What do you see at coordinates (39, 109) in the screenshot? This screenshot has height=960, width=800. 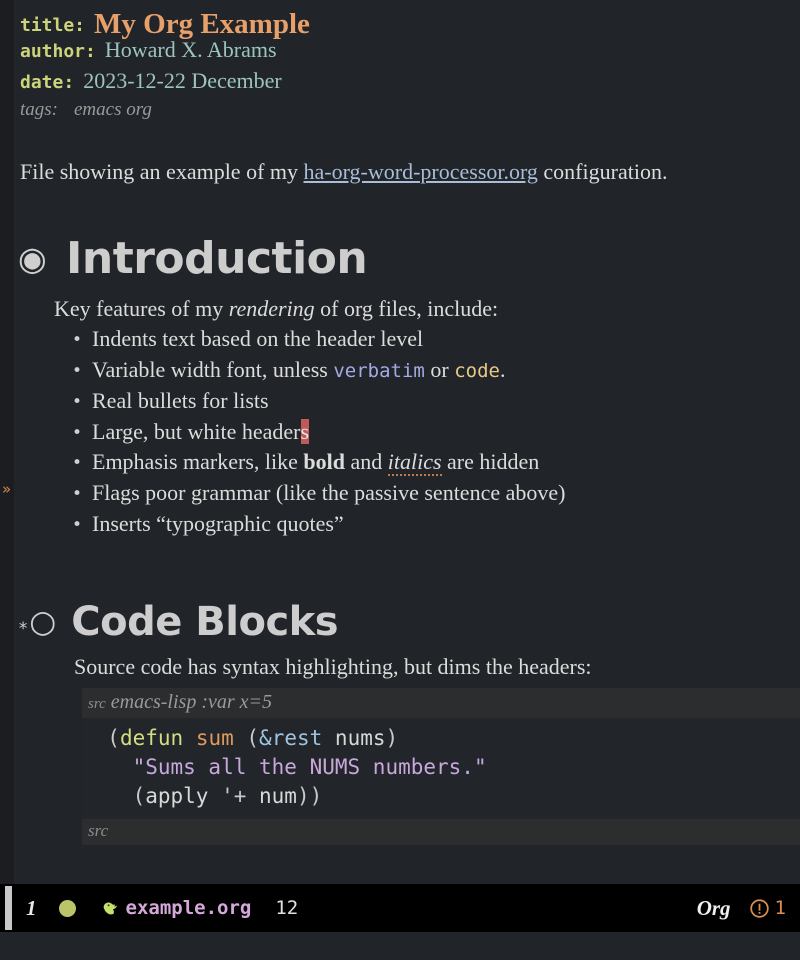 I see `keyword-label-tags: tags:` at bounding box center [39, 109].